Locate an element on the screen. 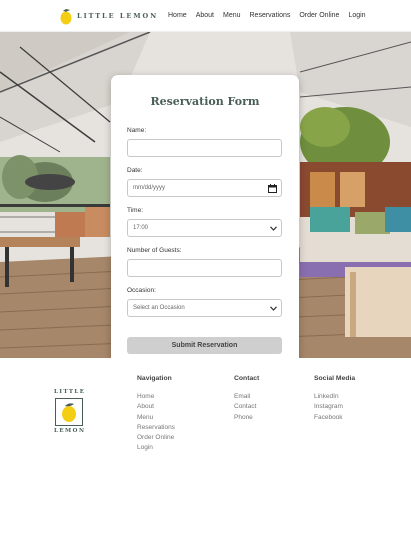 The image size is (411, 547). footer-logo-top: LITTLE is located at coordinates (70, 392).